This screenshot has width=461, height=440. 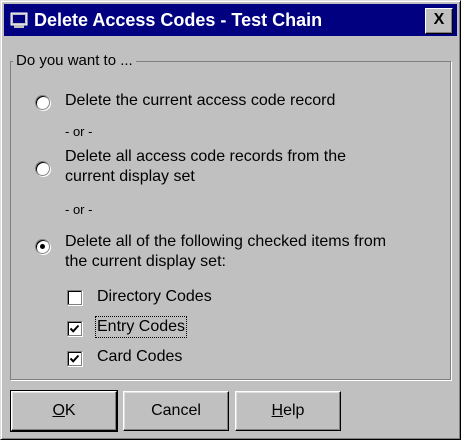 What do you see at coordinates (200, 101) in the screenshot?
I see `radio-delete-current-label: Delete the current access code record` at bounding box center [200, 101].